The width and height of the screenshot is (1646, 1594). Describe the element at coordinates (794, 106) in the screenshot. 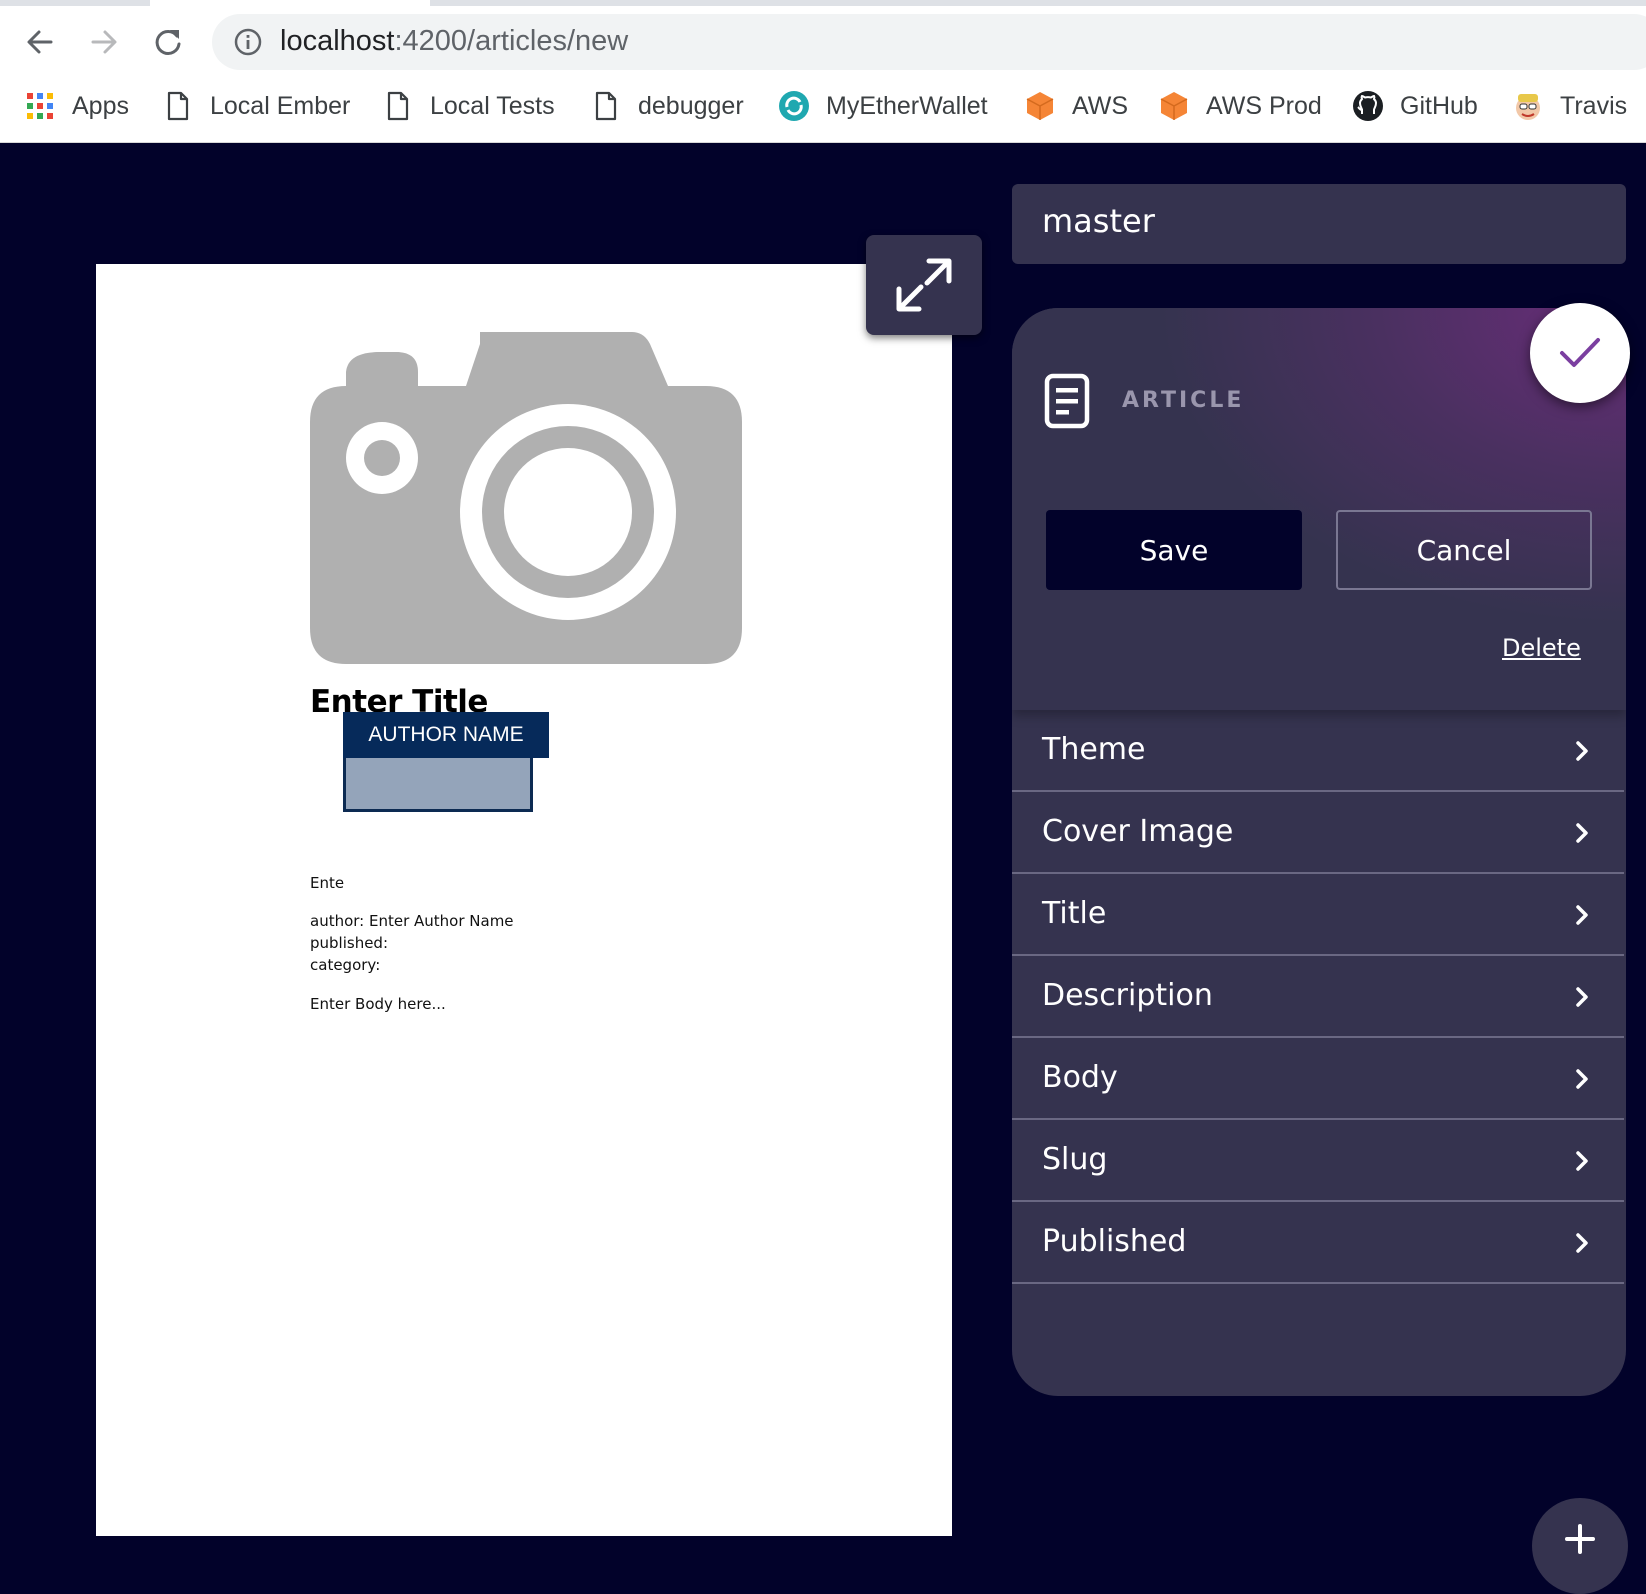

I see `myetherwallet-icon` at that location.